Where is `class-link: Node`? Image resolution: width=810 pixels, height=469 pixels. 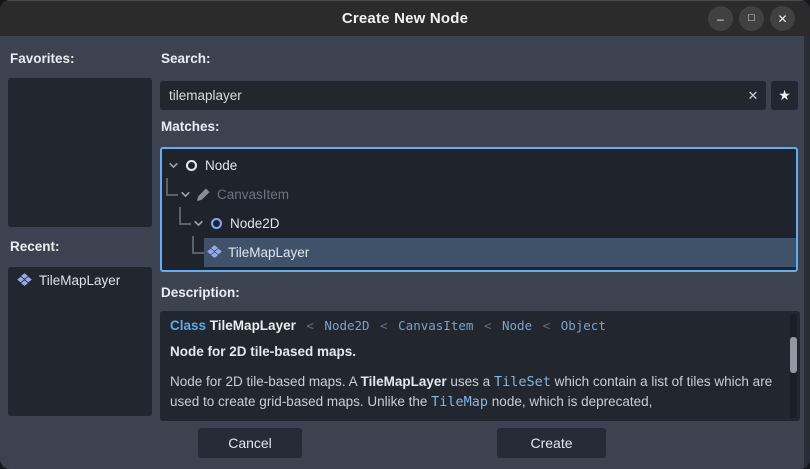 class-link: Node is located at coordinates (517, 325).